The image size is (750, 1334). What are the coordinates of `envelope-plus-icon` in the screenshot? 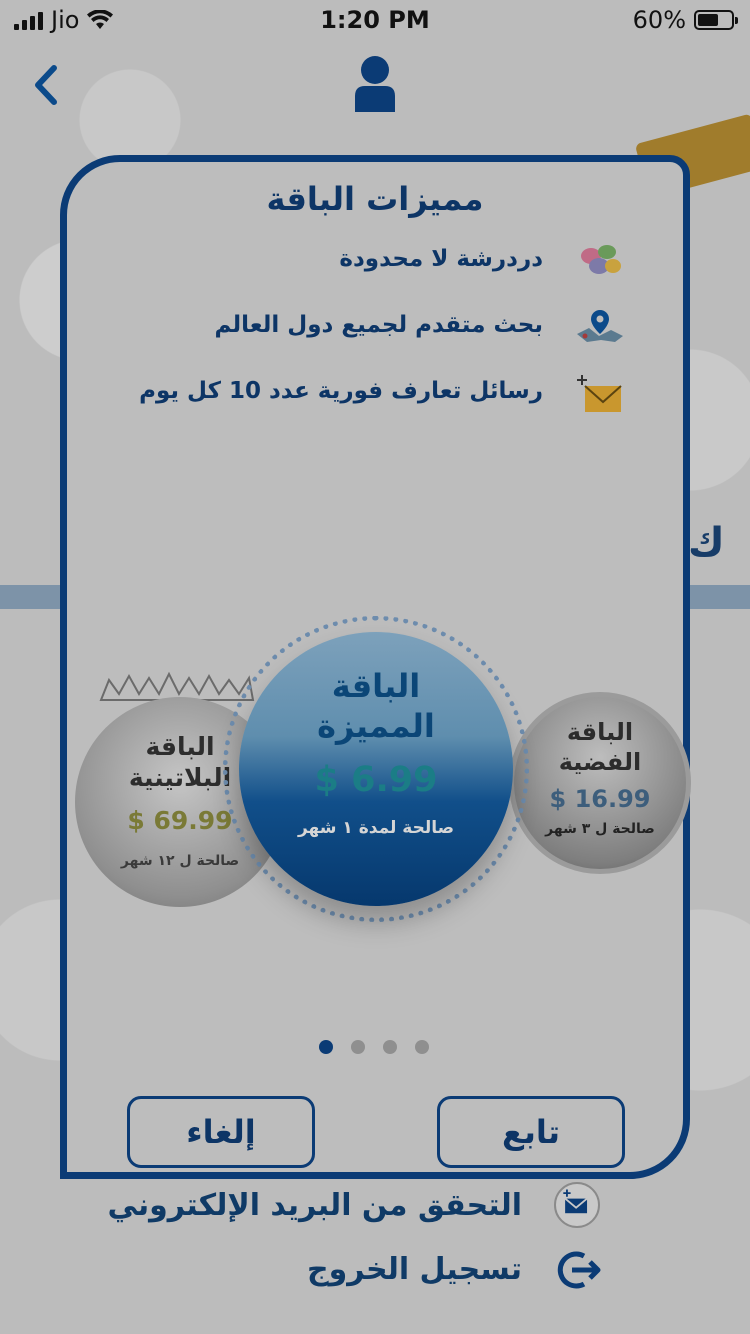 It's located at (599, 393).